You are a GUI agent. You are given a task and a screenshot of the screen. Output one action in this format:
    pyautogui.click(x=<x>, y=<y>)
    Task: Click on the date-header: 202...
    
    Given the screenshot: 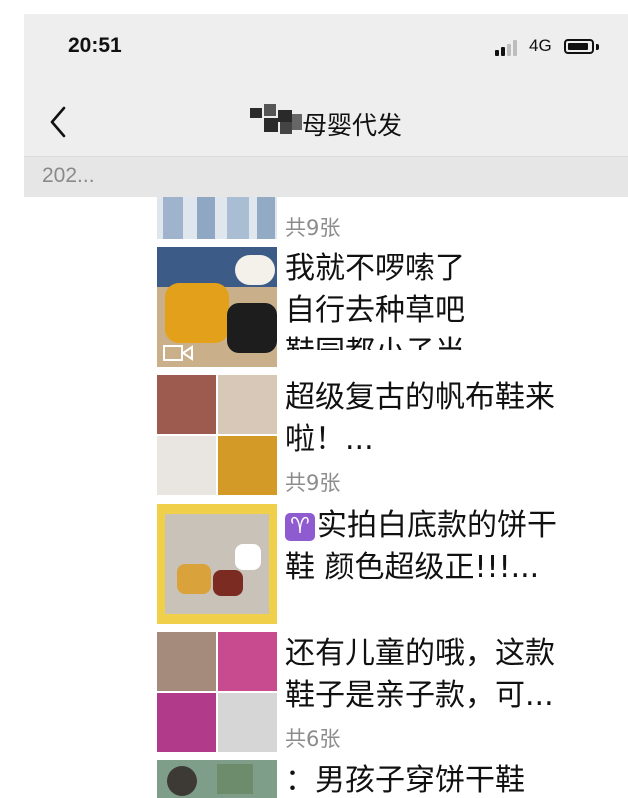 What is the action you would take?
    pyautogui.click(x=326, y=176)
    